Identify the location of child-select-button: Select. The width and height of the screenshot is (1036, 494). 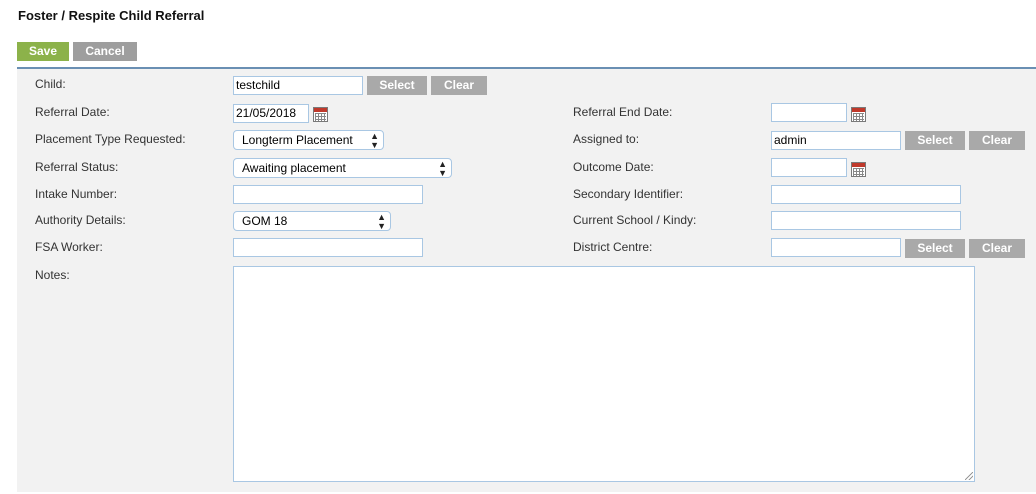
(397, 85).